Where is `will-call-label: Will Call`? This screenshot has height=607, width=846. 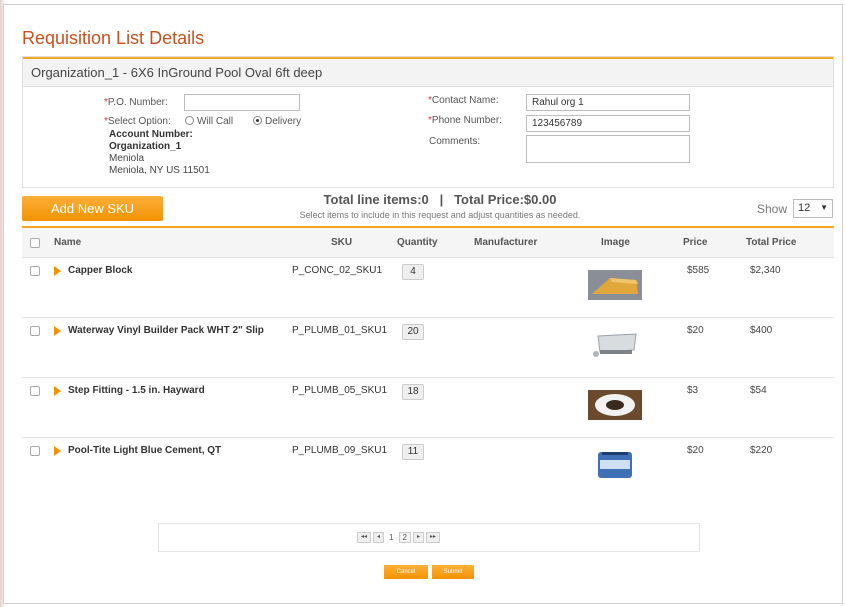 will-call-label: Will Call is located at coordinates (215, 121).